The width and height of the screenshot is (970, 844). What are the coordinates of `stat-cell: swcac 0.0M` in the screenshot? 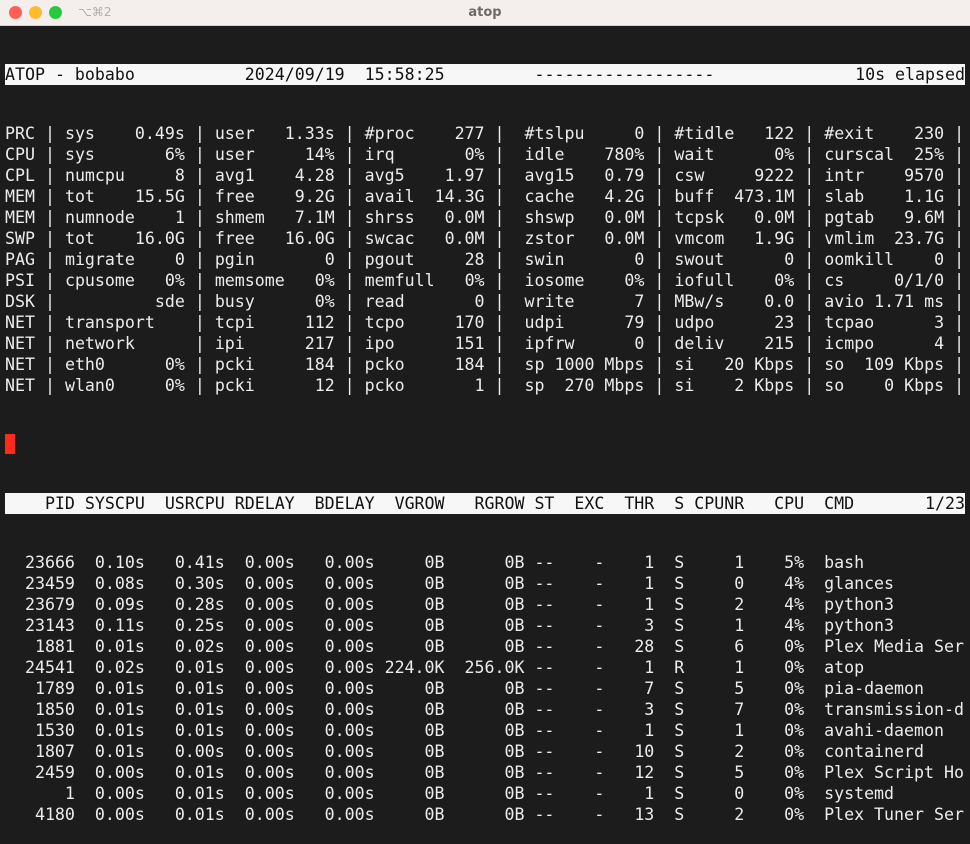 It's located at (425, 238).